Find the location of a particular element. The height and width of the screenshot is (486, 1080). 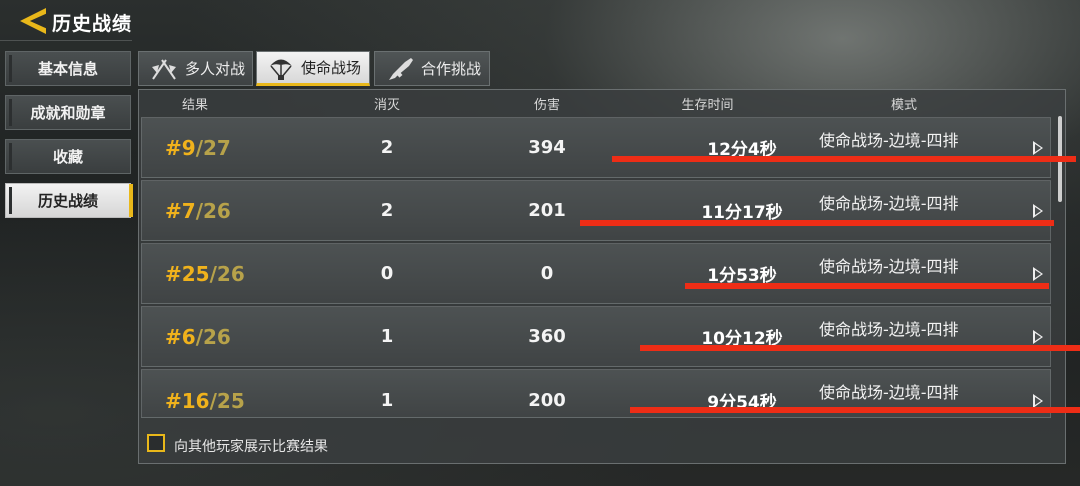

back-arrow-icon is located at coordinates (33, 21).